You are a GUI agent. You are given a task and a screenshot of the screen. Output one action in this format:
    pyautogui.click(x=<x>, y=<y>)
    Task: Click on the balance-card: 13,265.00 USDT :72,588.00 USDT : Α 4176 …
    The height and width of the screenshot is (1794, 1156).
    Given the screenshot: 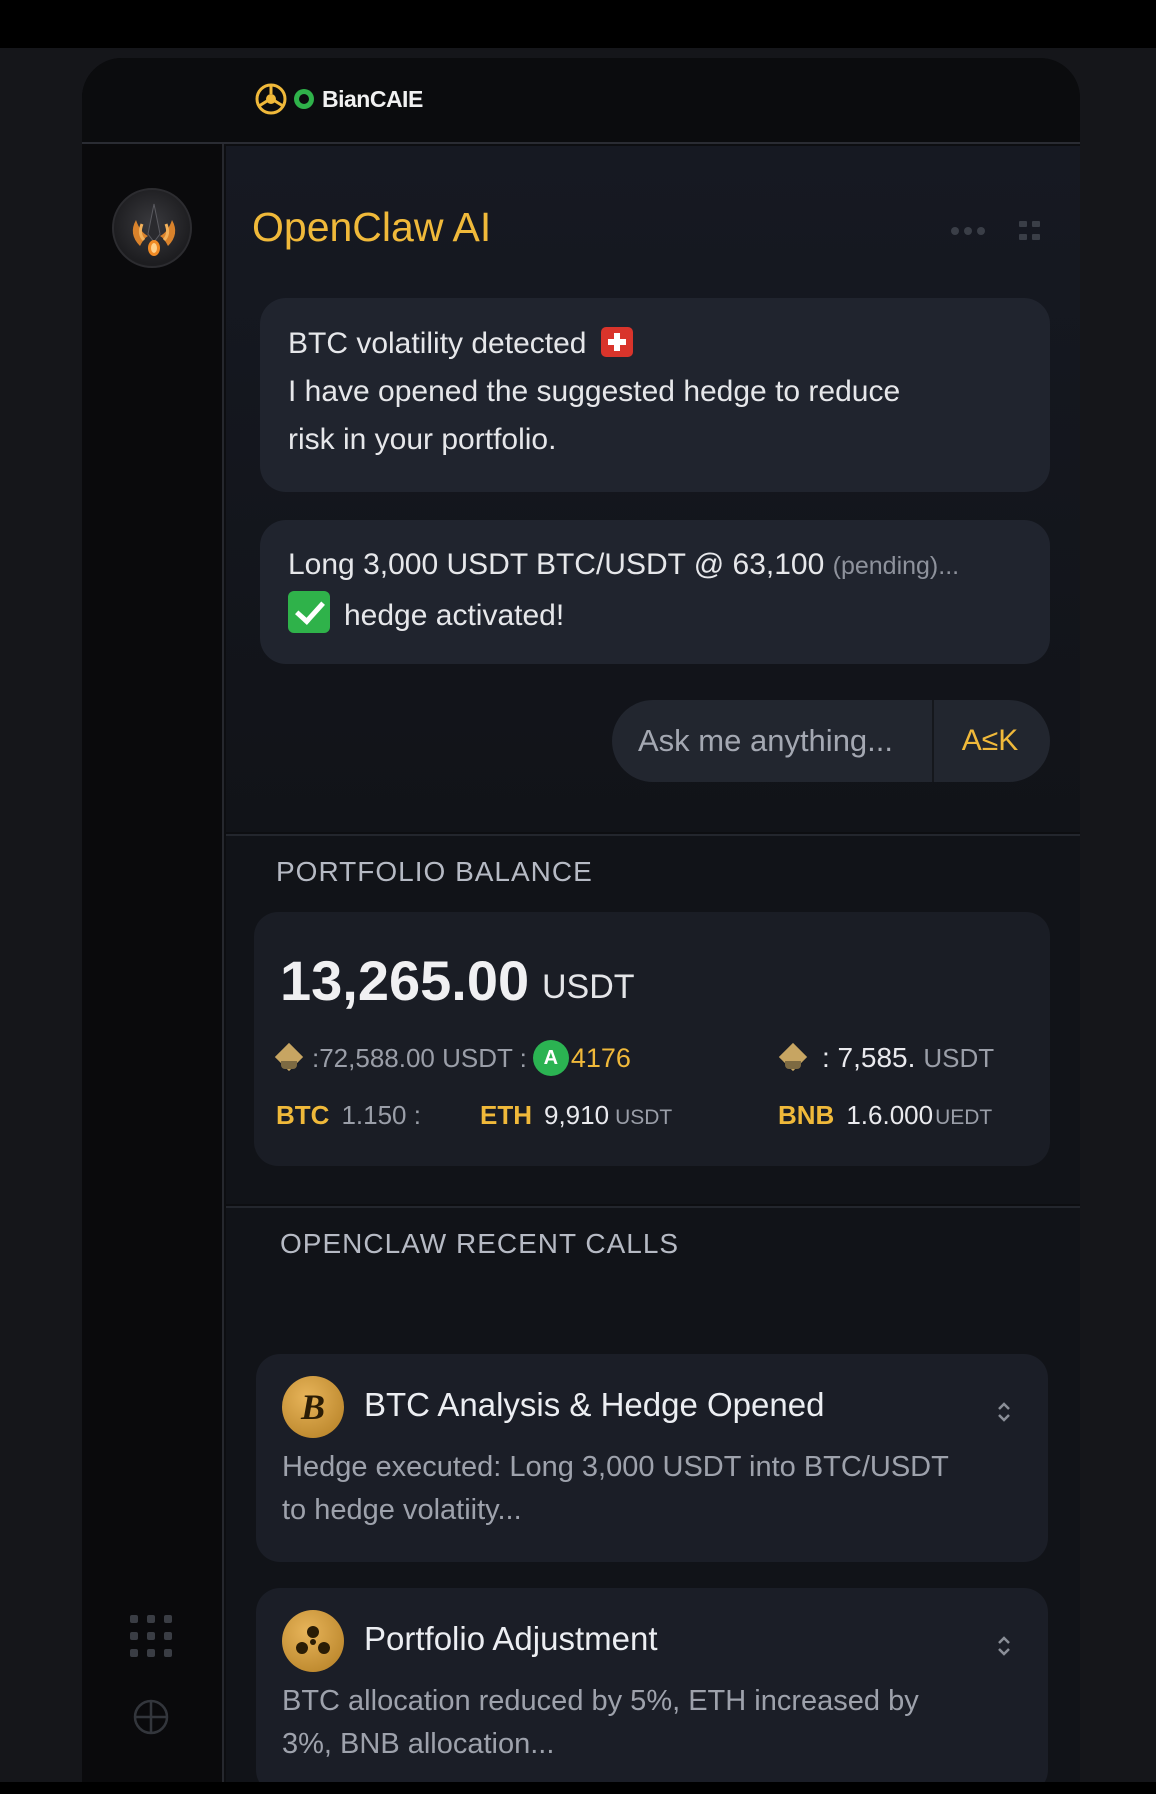 What is the action you would take?
    pyautogui.click(x=652, y=1039)
    